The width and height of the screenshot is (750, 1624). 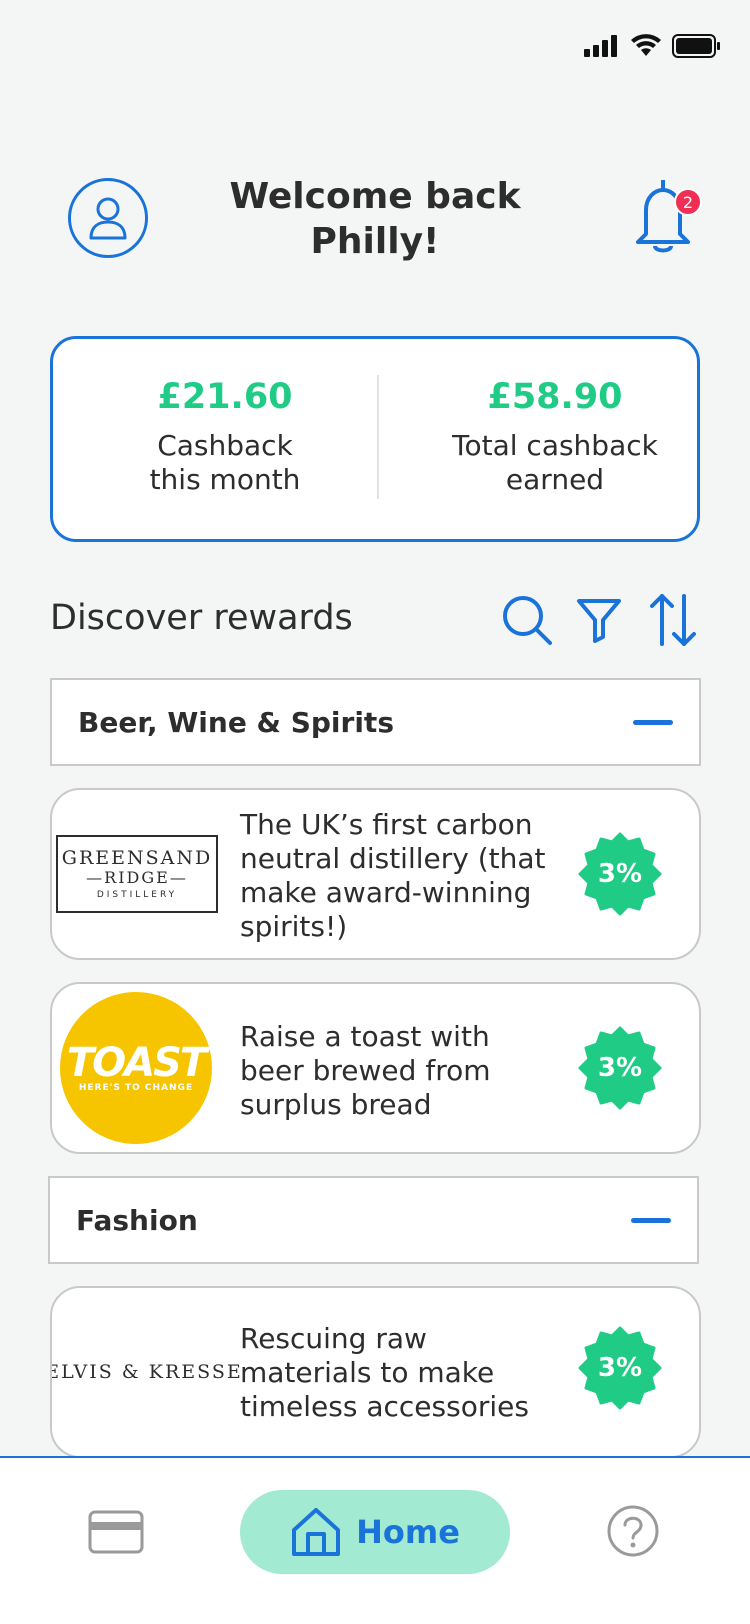 I want to click on category-header-fashion: Fashion, so click(x=373, y=1220).